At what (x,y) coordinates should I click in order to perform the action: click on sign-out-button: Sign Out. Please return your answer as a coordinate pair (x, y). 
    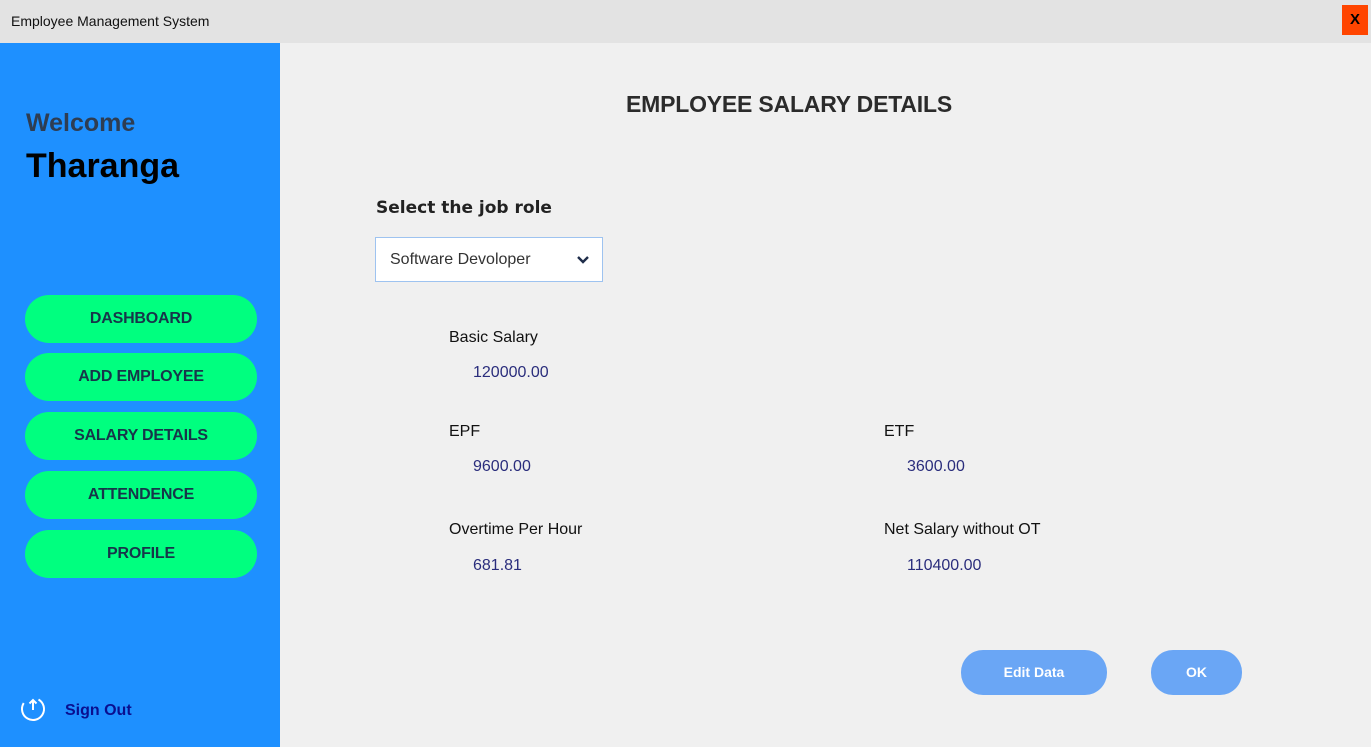
    Looking at the image, I should click on (76, 711).